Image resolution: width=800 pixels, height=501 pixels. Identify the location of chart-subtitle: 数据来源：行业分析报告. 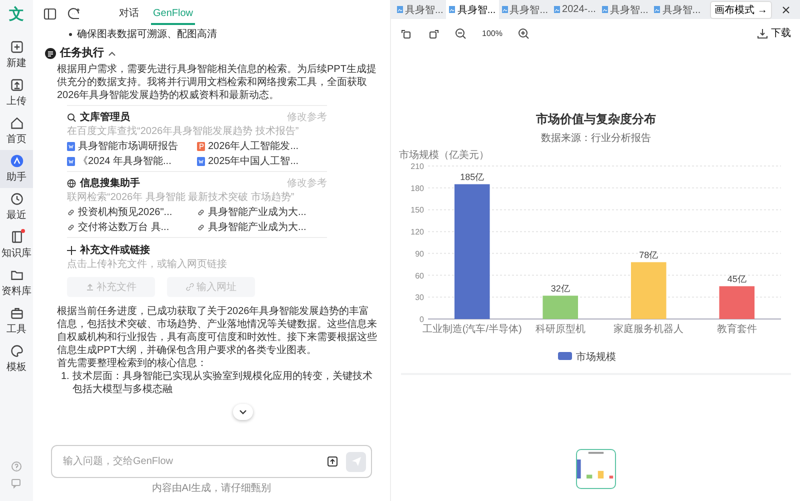
(596, 138).